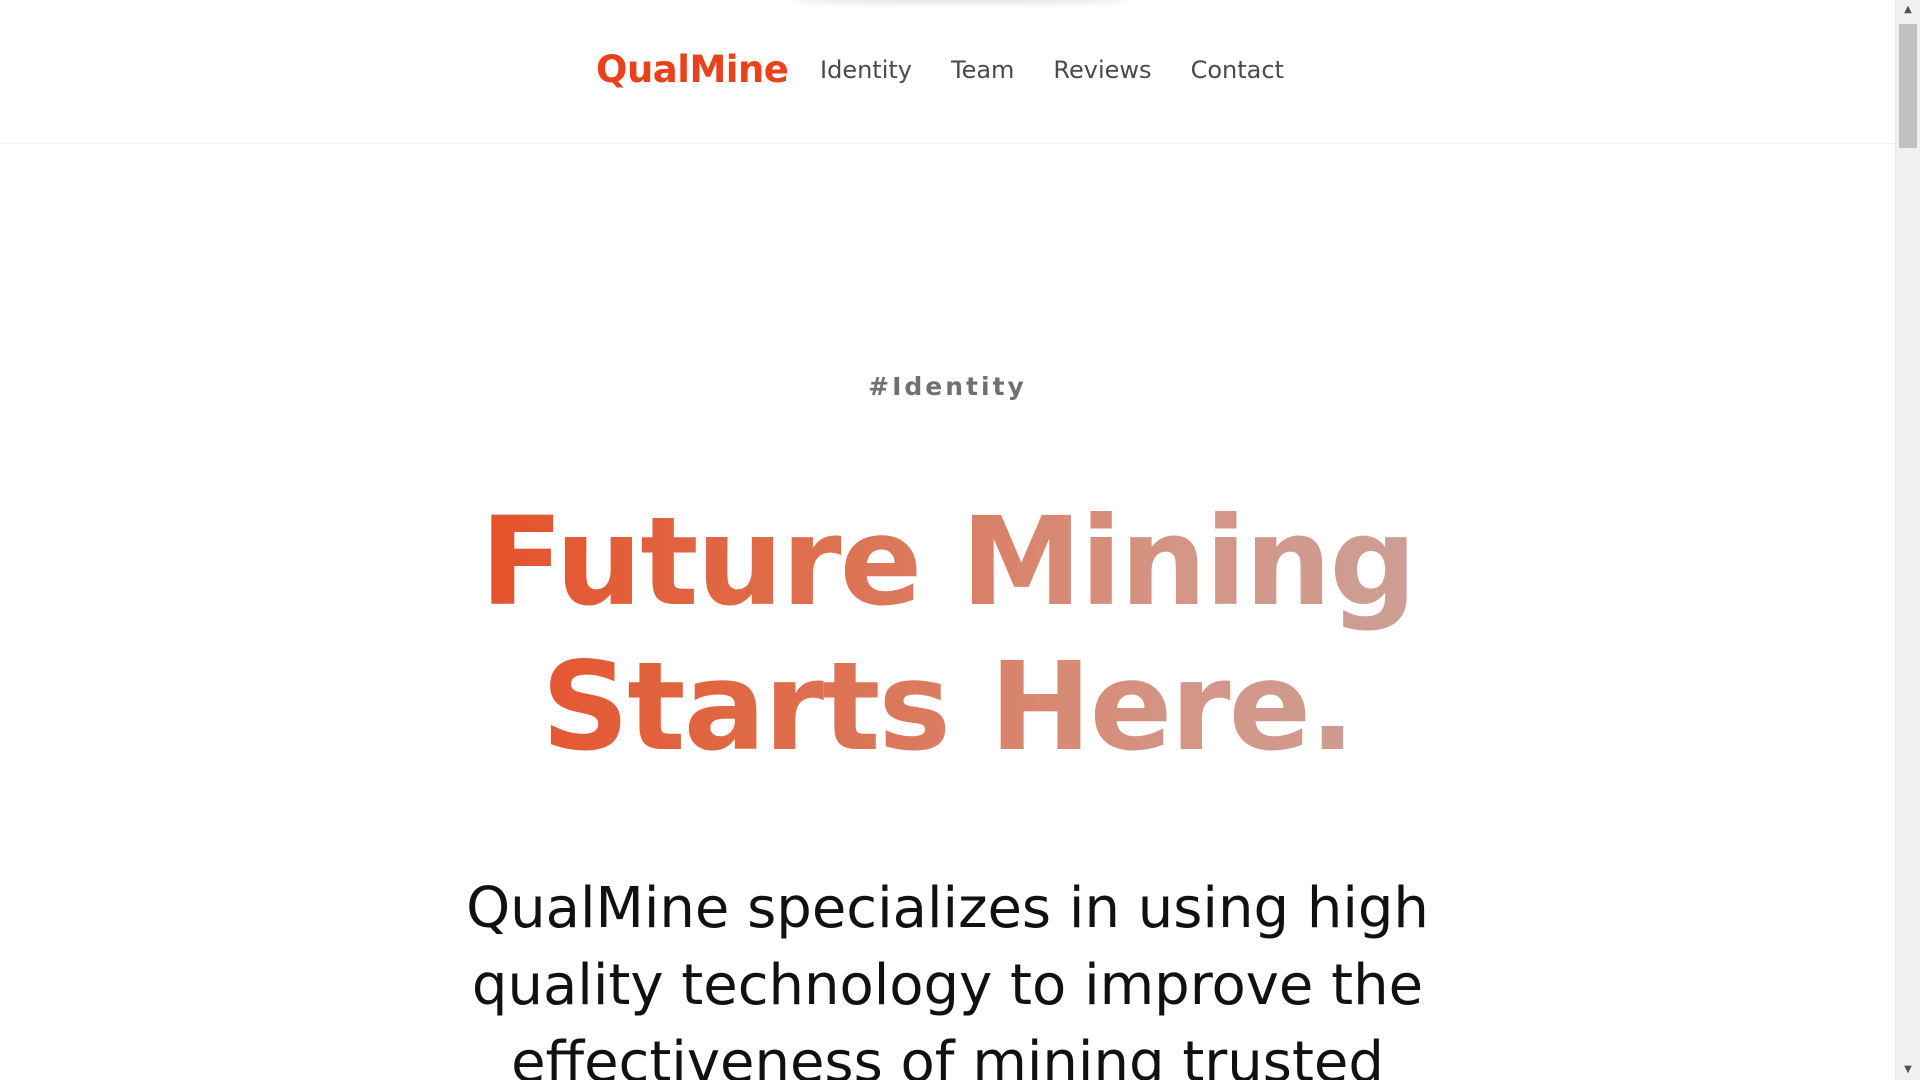 This screenshot has width=1920, height=1080. What do you see at coordinates (692, 69) in the screenshot?
I see `brand-logo: QualMine` at bounding box center [692, 69].